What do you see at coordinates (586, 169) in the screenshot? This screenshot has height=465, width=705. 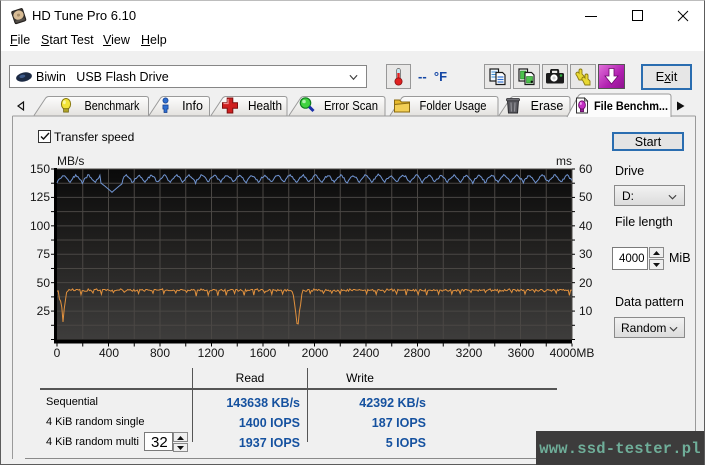 I see `svg-text: 60` at bounding box center [586, 169].